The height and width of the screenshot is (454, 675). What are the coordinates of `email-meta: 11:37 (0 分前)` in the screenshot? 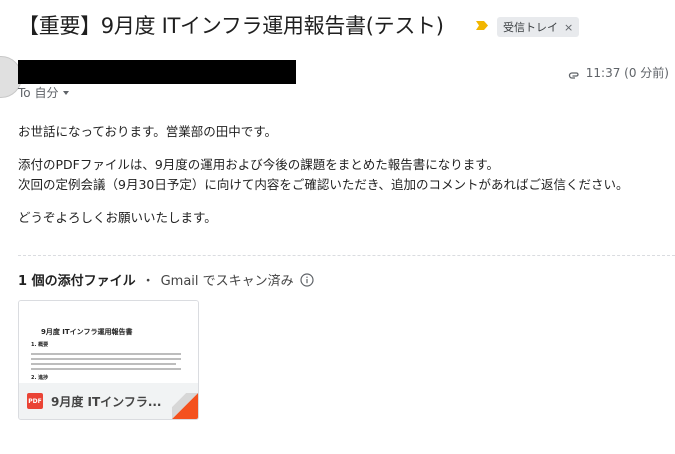 It's located at (616, 72).